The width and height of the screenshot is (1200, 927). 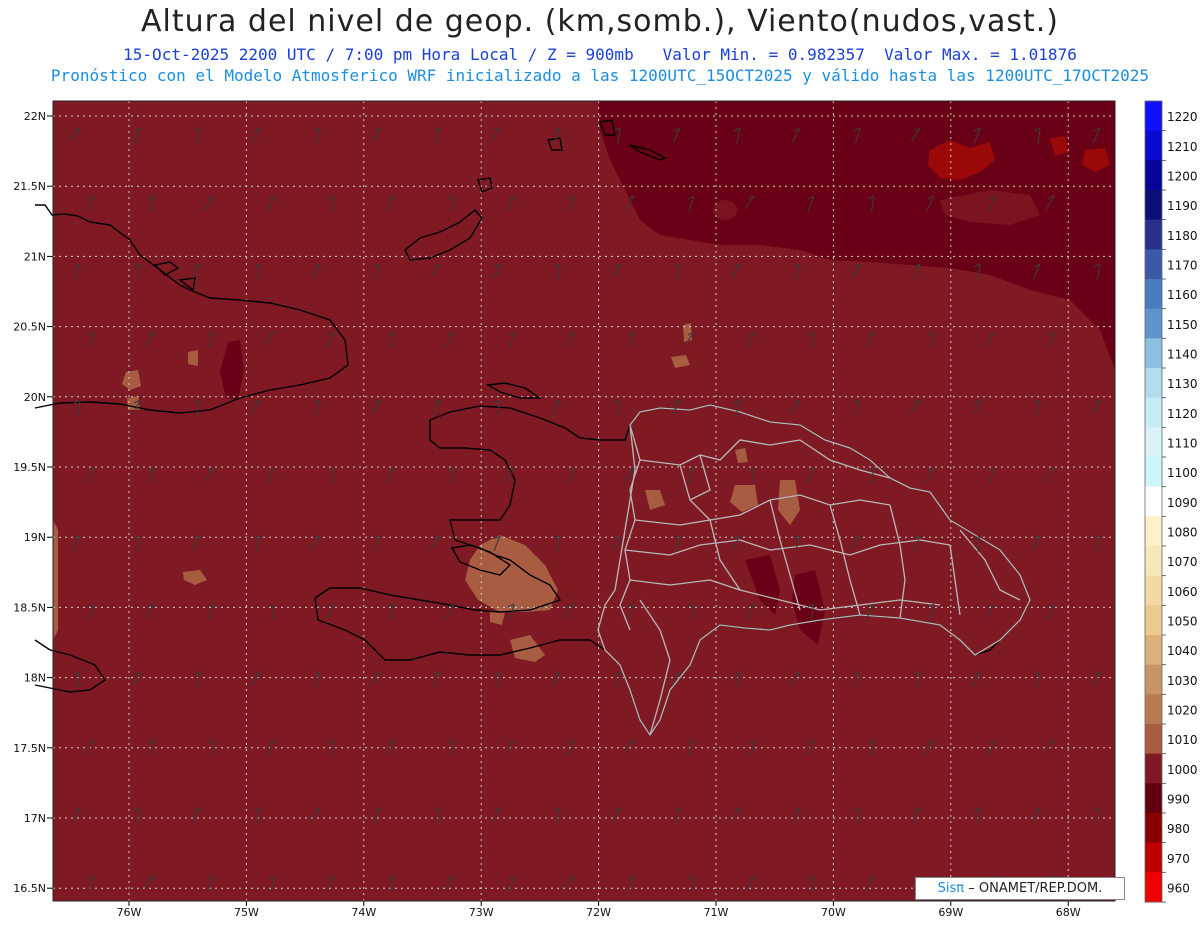 What do you see at coordinates (1182, 503) in the screenshot?
I see `colorbar-label: 1090` at bounding box center [1182, 503].